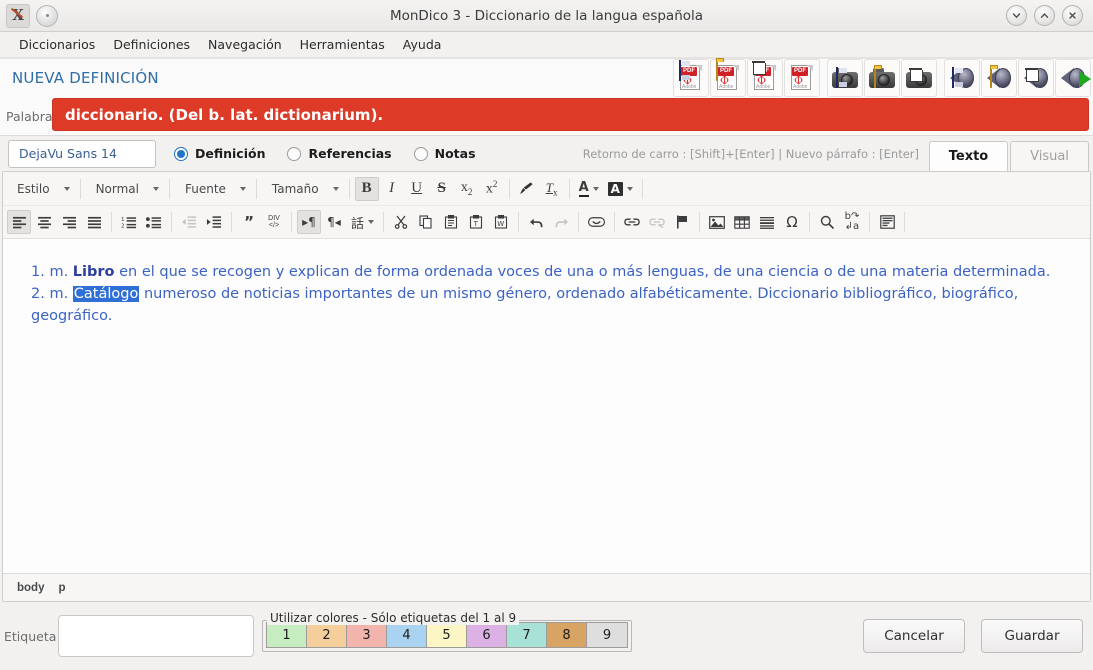 This screenshot has height=670, width=1093. I want to click on special-character-button: Ω, so click(792, 222).